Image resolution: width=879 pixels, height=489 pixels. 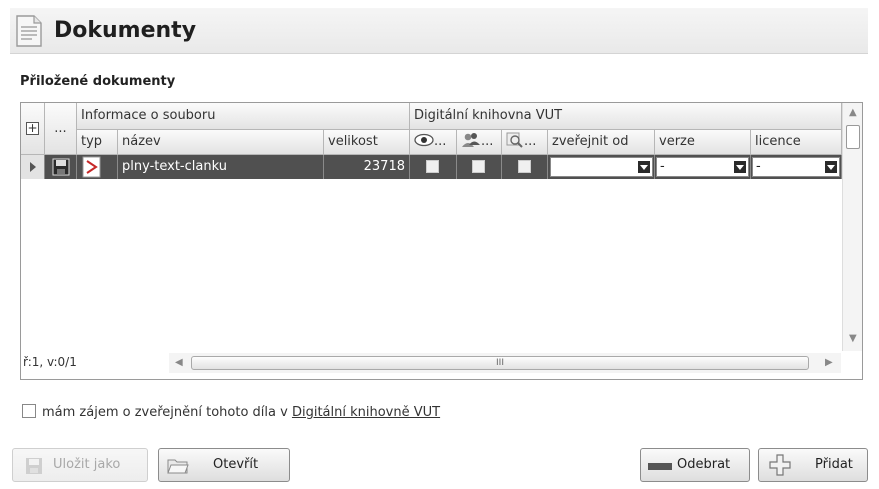 I want to click on grid-status: ř:1, v:0/1, so click(x=50, y=362).